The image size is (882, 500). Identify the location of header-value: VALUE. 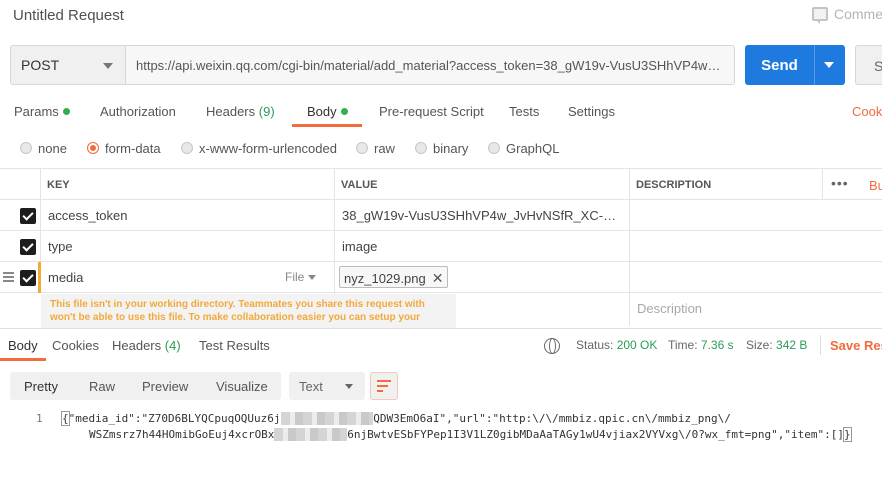
(359, 185).